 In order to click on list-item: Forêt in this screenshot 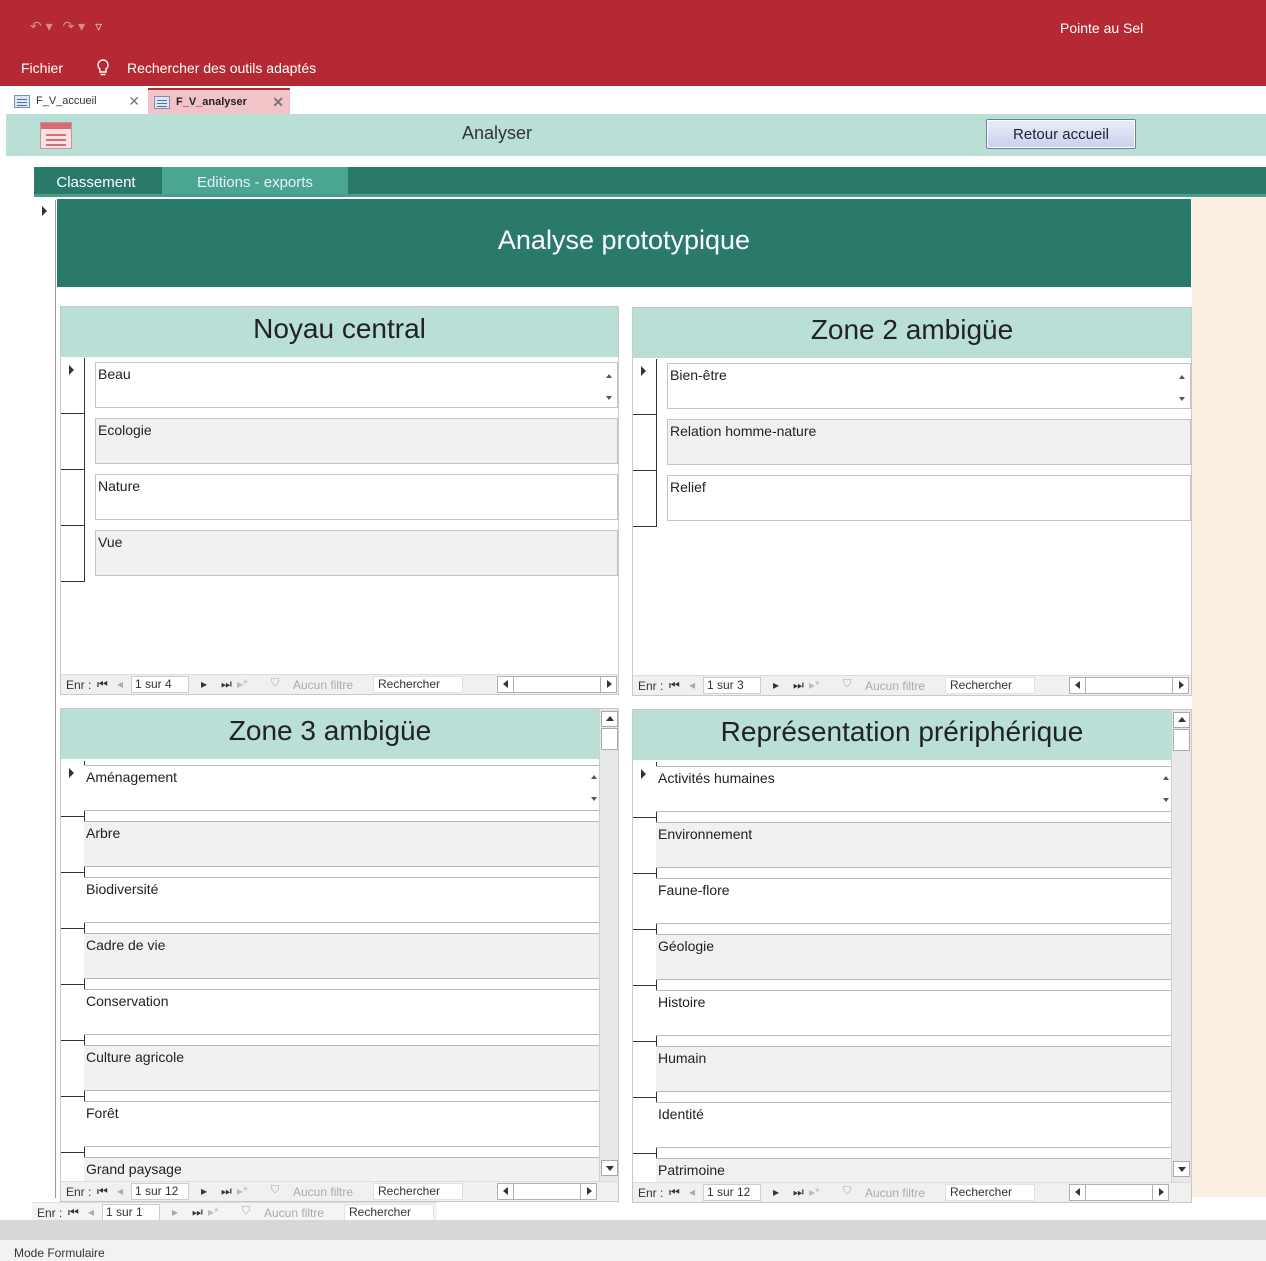, I will do `click(330, 1125)`.